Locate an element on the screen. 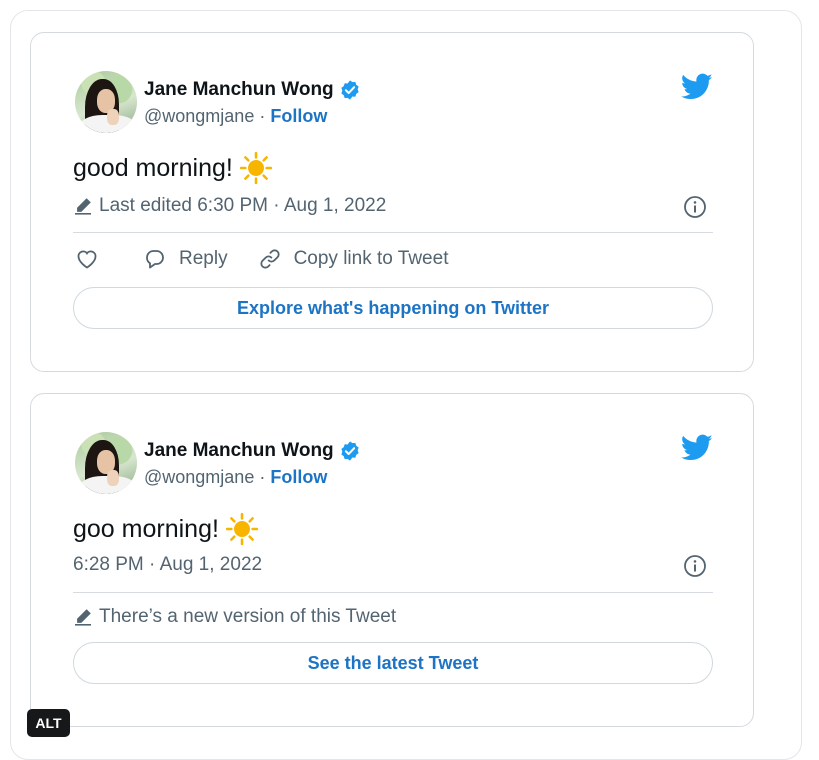  like-button is located at coordinates (87, 259).